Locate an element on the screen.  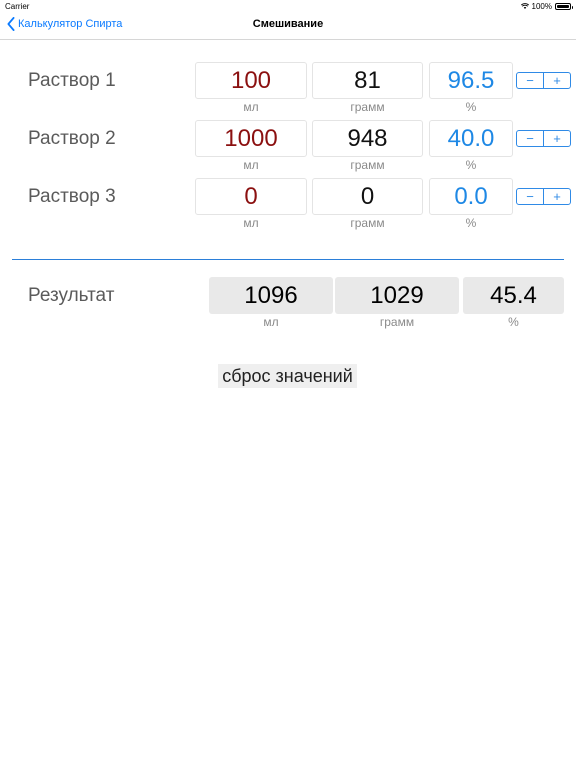
solution-row-3: Раствор 3 0 0 0.0 мл грамм % − + is located at coordinates (288, 207).